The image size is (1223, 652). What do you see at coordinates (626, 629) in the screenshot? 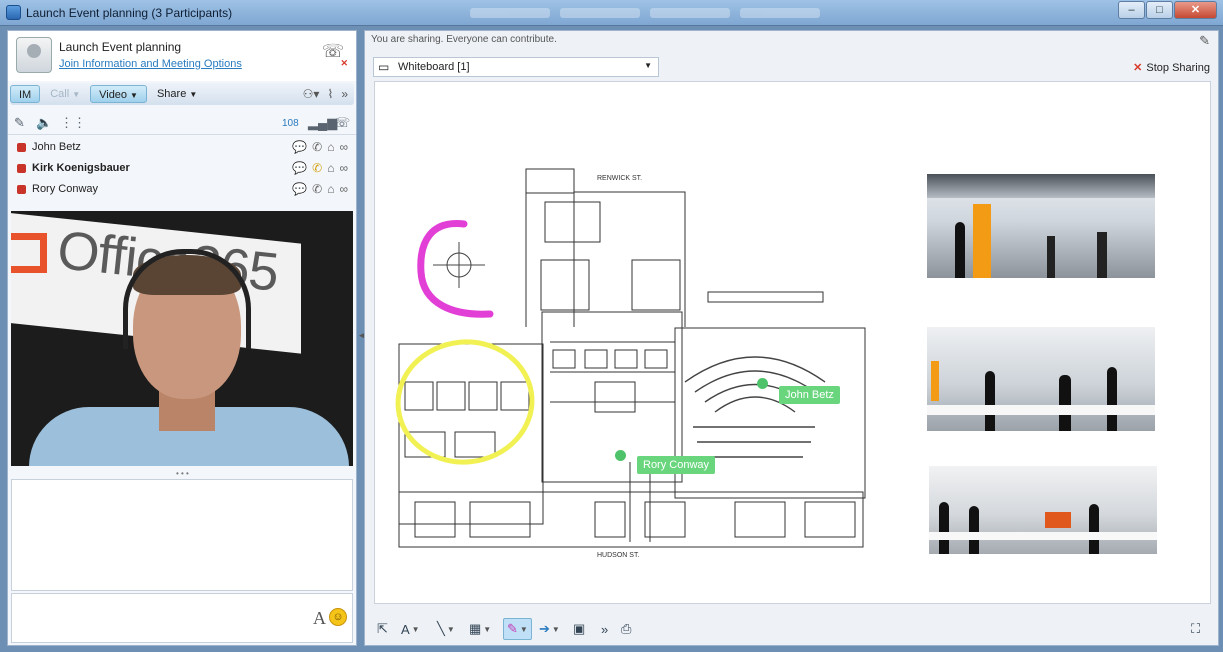
I see `save-image-icon: ⎙` at bounding box center [626, 629].